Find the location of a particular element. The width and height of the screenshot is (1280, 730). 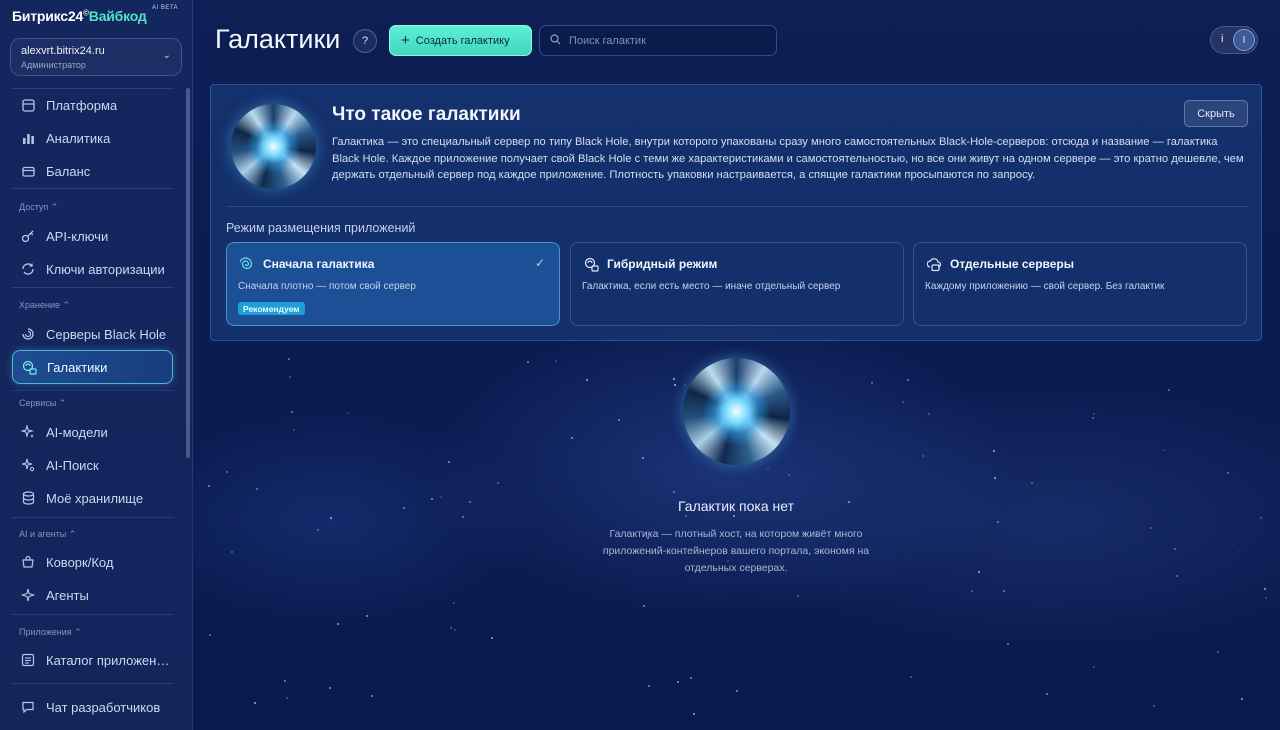

empty-state-title: Галактик пока нет is located at coordinates (735, 506).